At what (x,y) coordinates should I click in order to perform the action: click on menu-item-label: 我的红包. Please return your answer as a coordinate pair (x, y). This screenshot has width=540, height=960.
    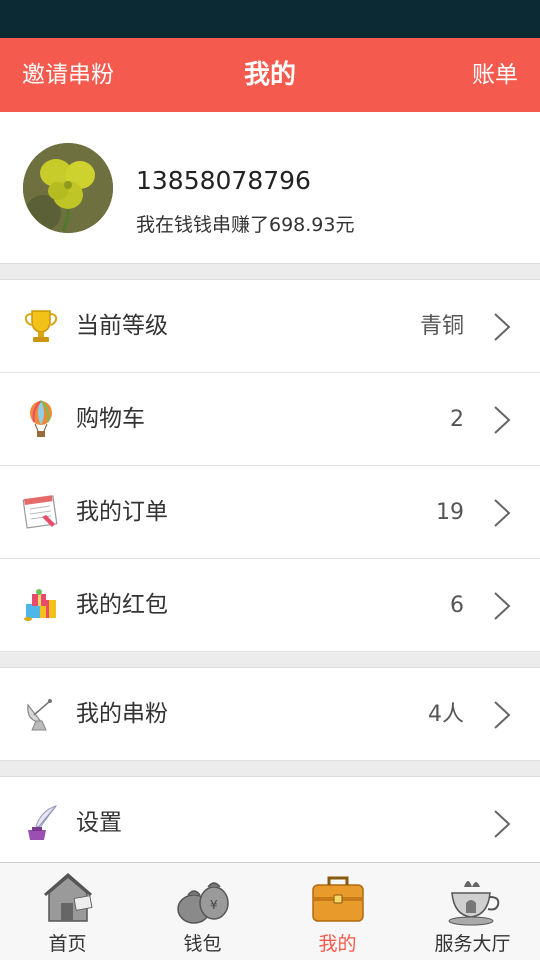
    Looking at the image, I should click on (122, 605).